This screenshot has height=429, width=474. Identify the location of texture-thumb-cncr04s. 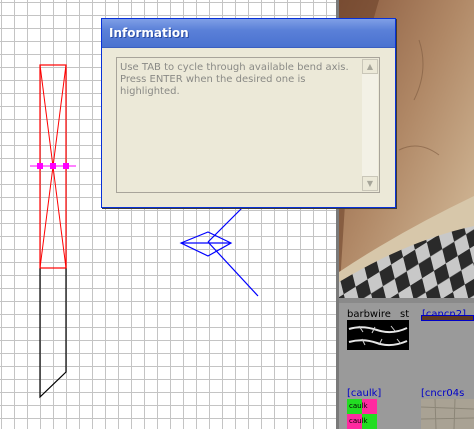
(447, 413).